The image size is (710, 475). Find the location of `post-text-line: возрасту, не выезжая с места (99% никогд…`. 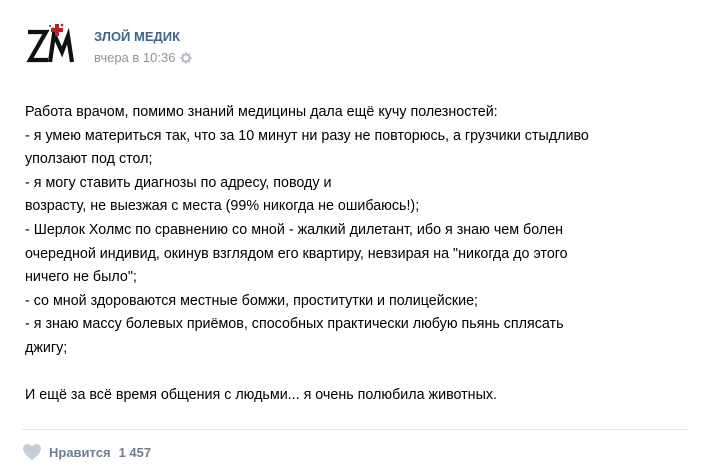

post-text-line: возрасту, не выезжая с места (99% никогд… is located at coordinates (222, 206).